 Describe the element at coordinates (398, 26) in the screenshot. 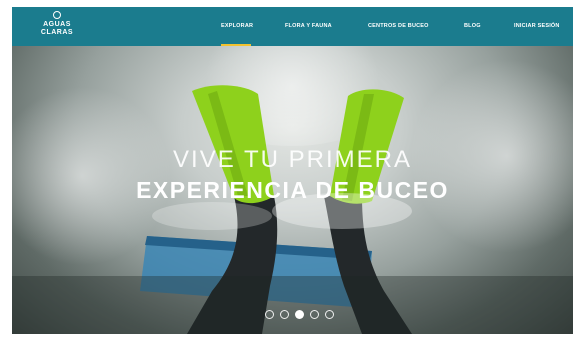

I see `nav-item-centros-de-buceo: CENTROS DE BUCEO` at that location.